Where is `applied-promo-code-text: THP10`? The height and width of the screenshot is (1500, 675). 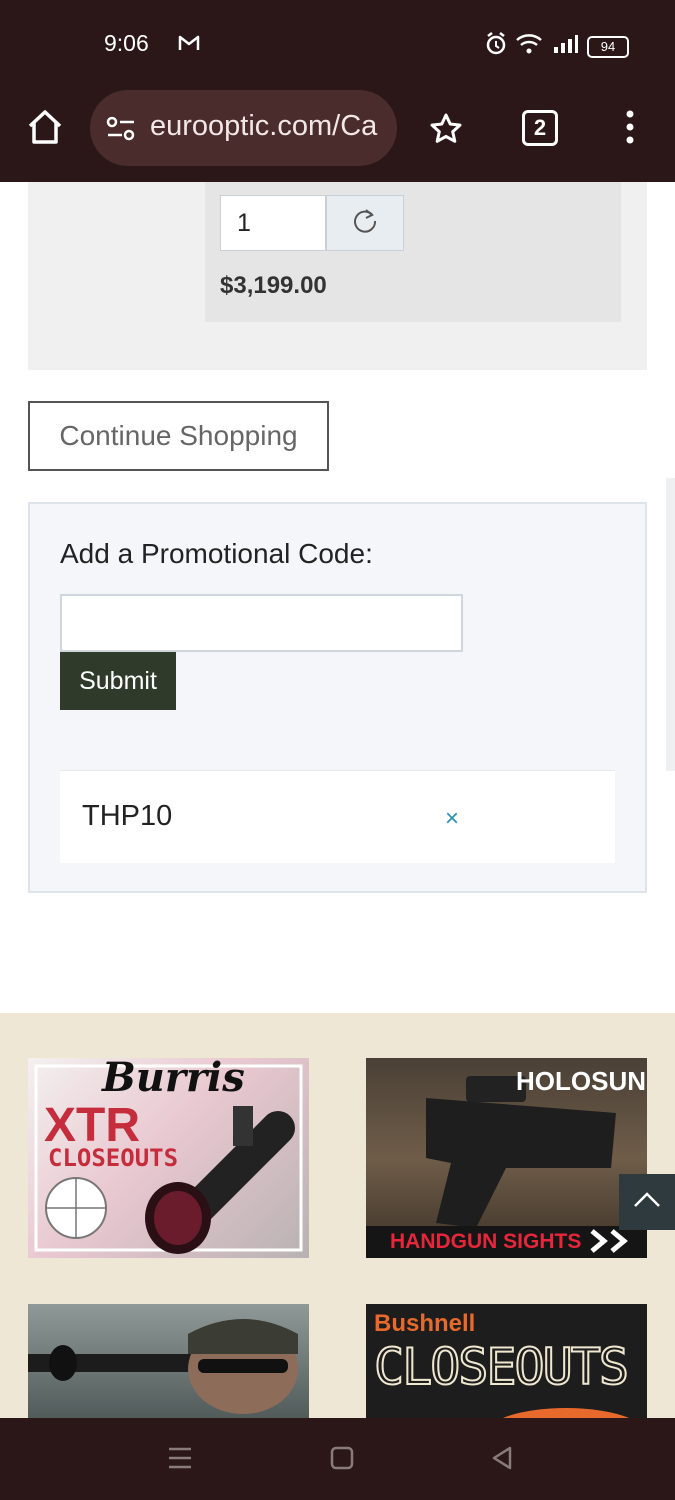 applied-promo-code-text: THP10 is located at coordinates (127, 816).